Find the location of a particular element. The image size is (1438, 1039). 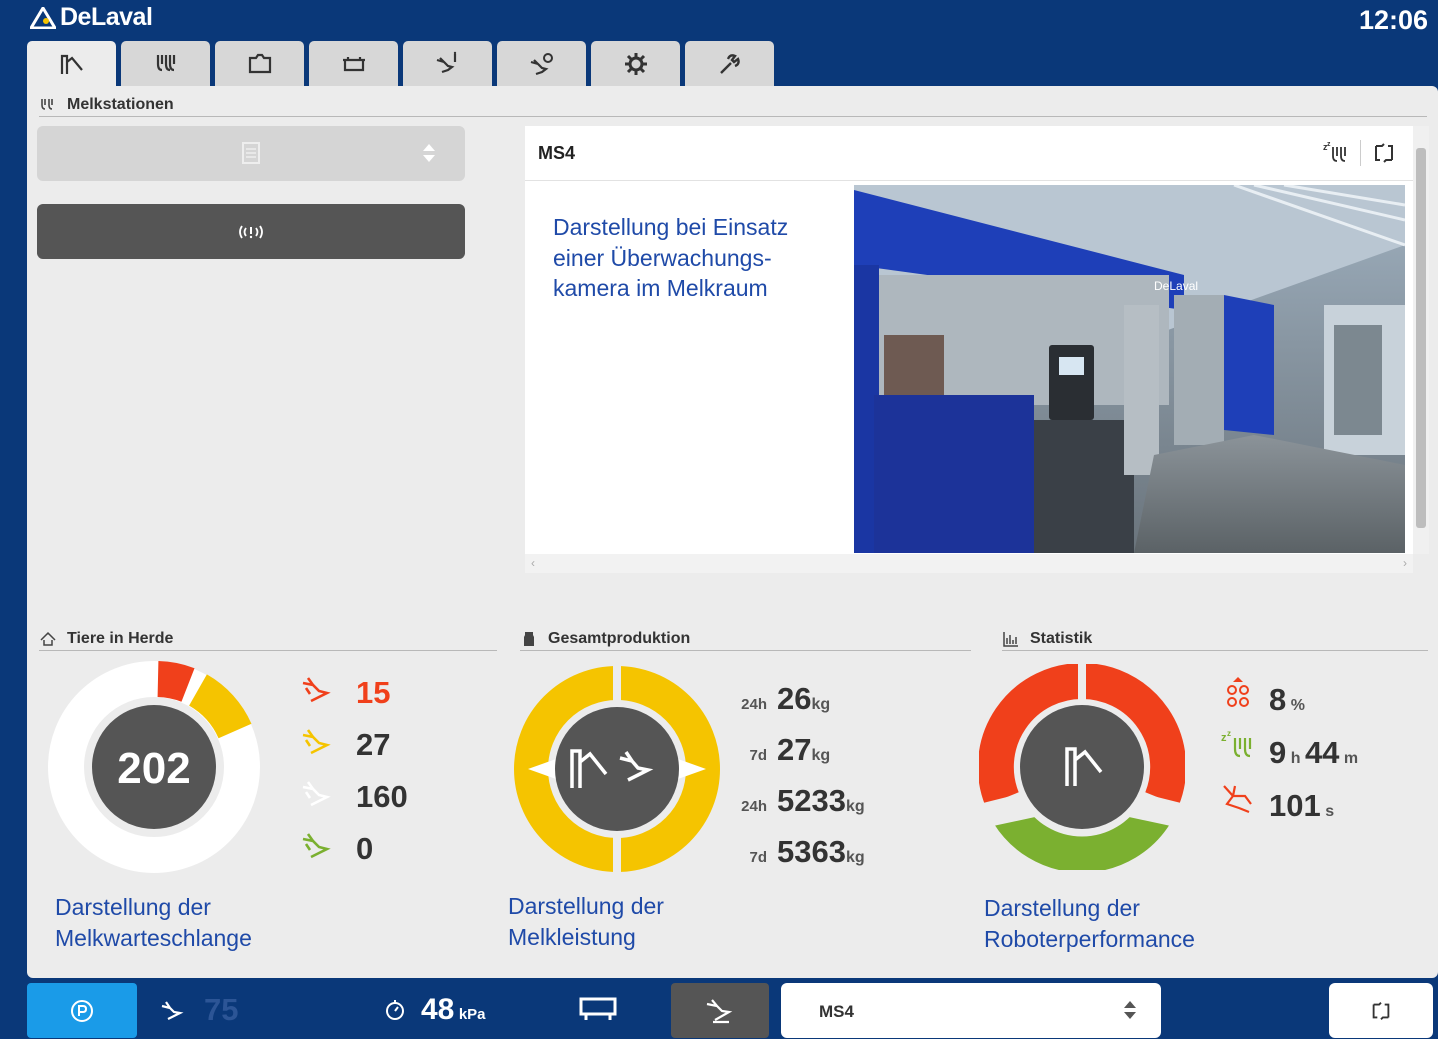

tab-service is located at coordinates (729, 63).